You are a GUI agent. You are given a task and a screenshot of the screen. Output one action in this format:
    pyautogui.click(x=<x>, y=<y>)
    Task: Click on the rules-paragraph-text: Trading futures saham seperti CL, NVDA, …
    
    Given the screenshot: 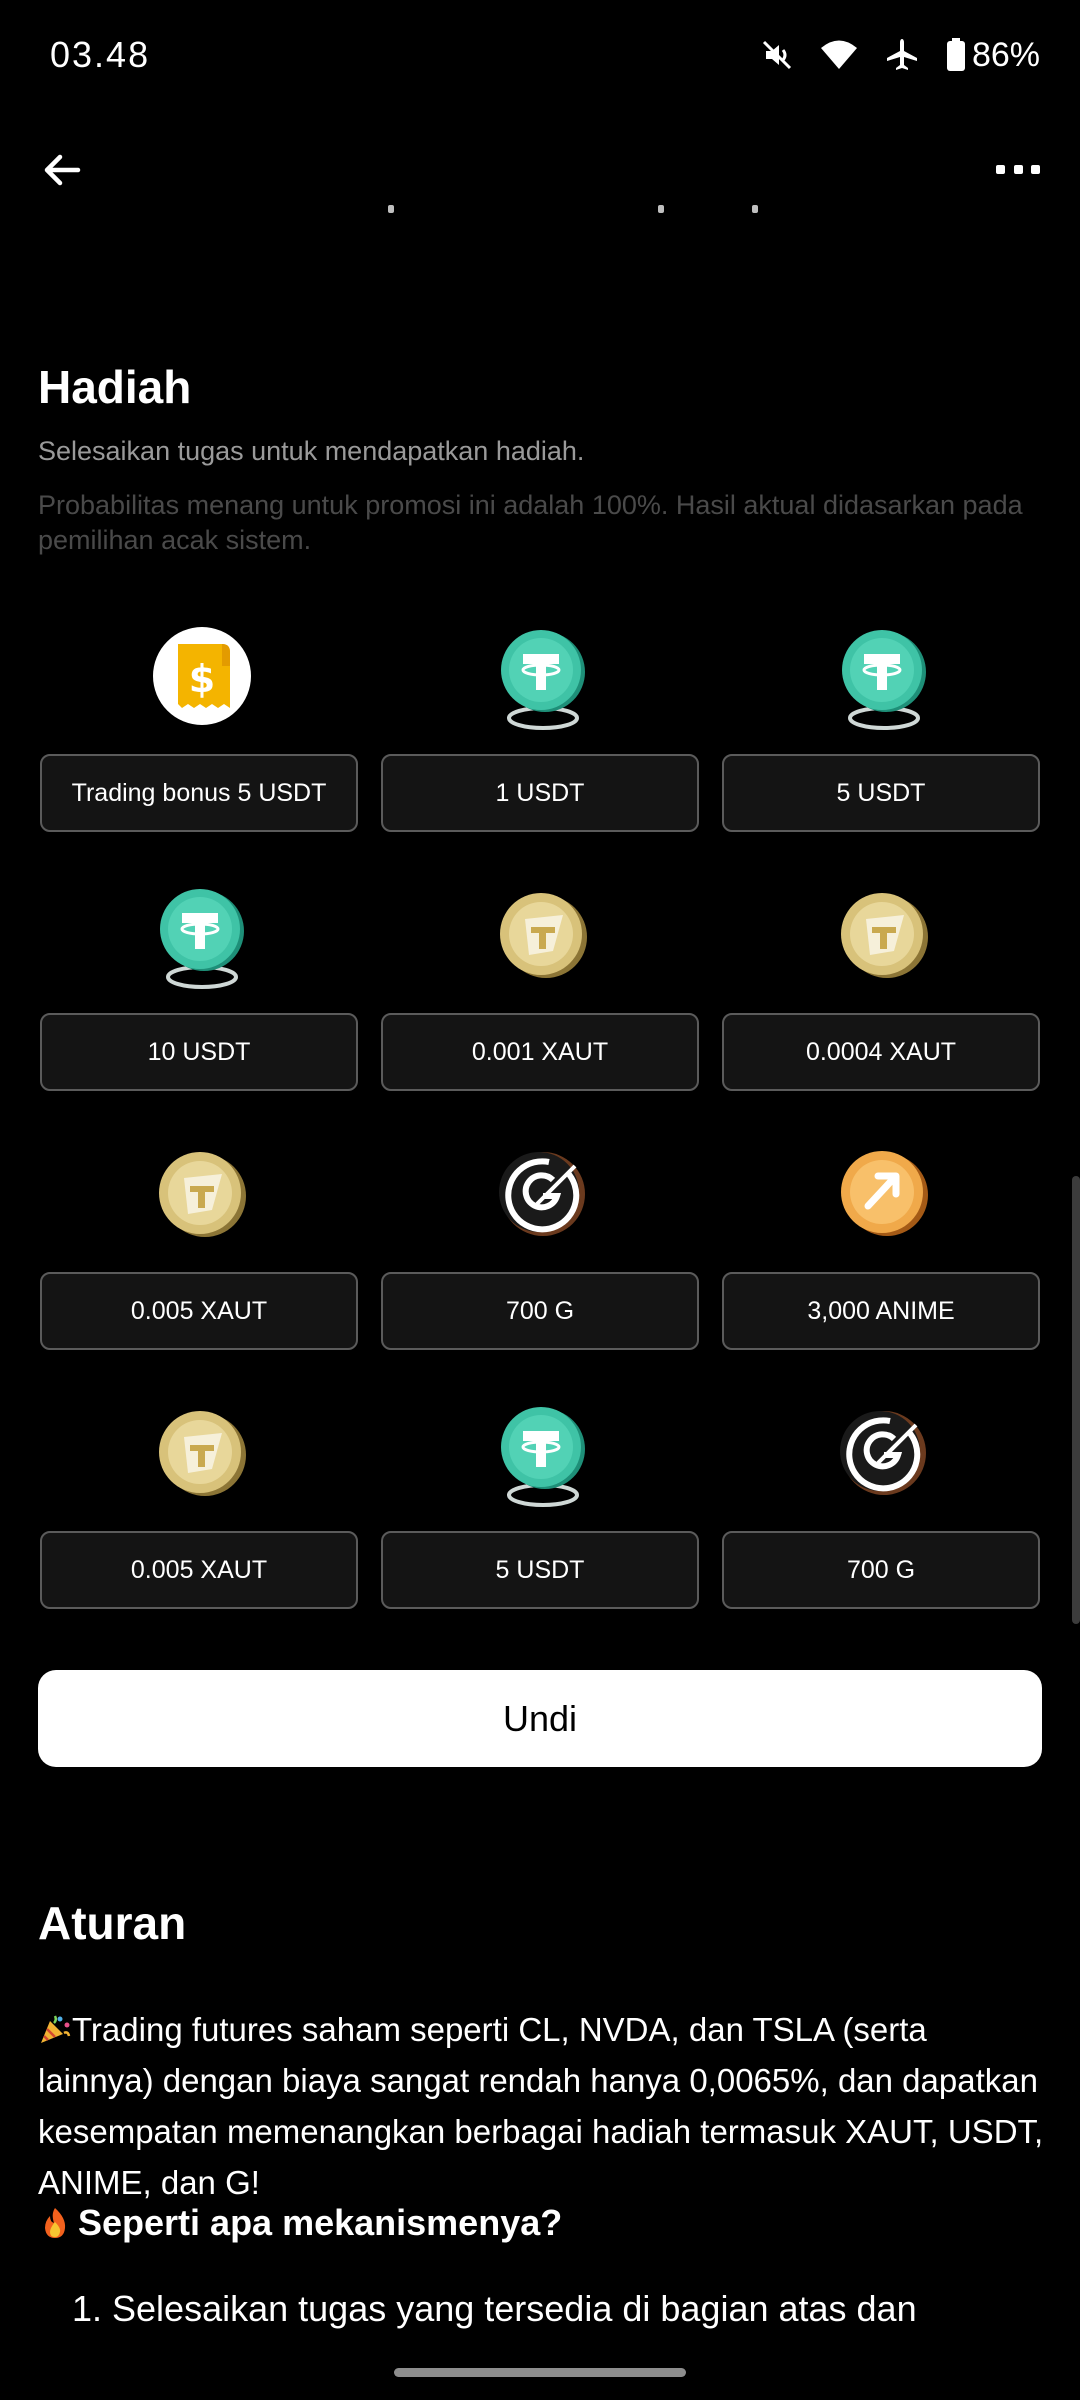 What is the action you would take?
    pyautogui.click(x=541, y=2106)
    